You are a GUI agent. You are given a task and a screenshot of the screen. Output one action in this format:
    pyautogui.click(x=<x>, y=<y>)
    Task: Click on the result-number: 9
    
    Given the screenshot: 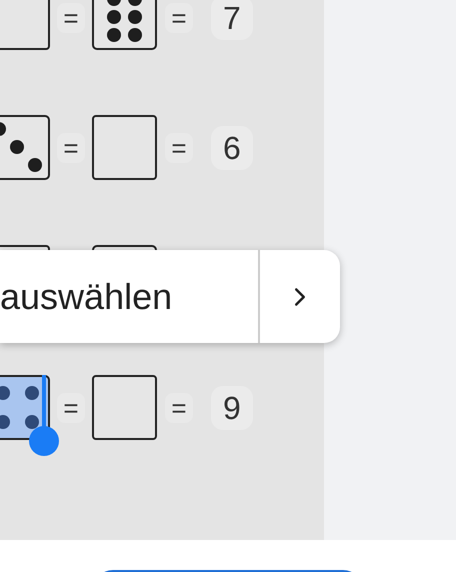 What is the action you would take?
    pyautogui.click(x=232, y=408)
    